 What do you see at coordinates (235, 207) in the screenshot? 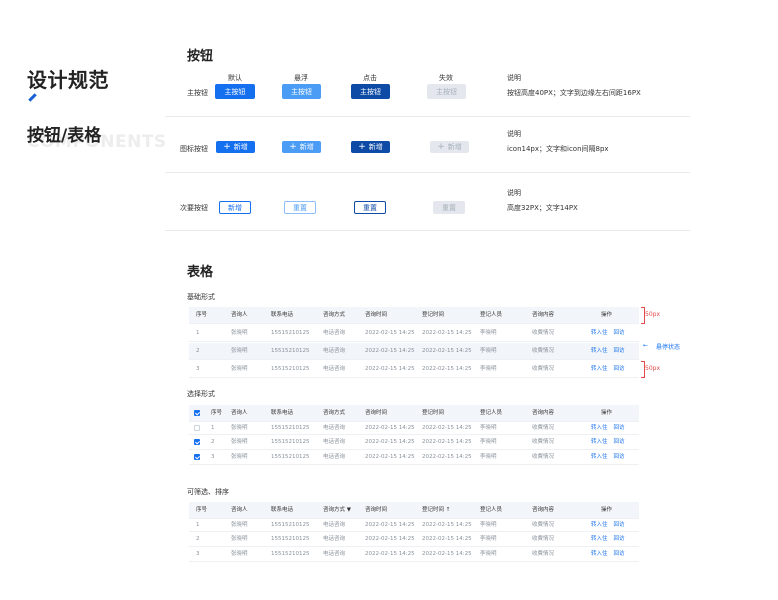
I see `secondary-button-default: 新增` at bounding box center [235, 207].